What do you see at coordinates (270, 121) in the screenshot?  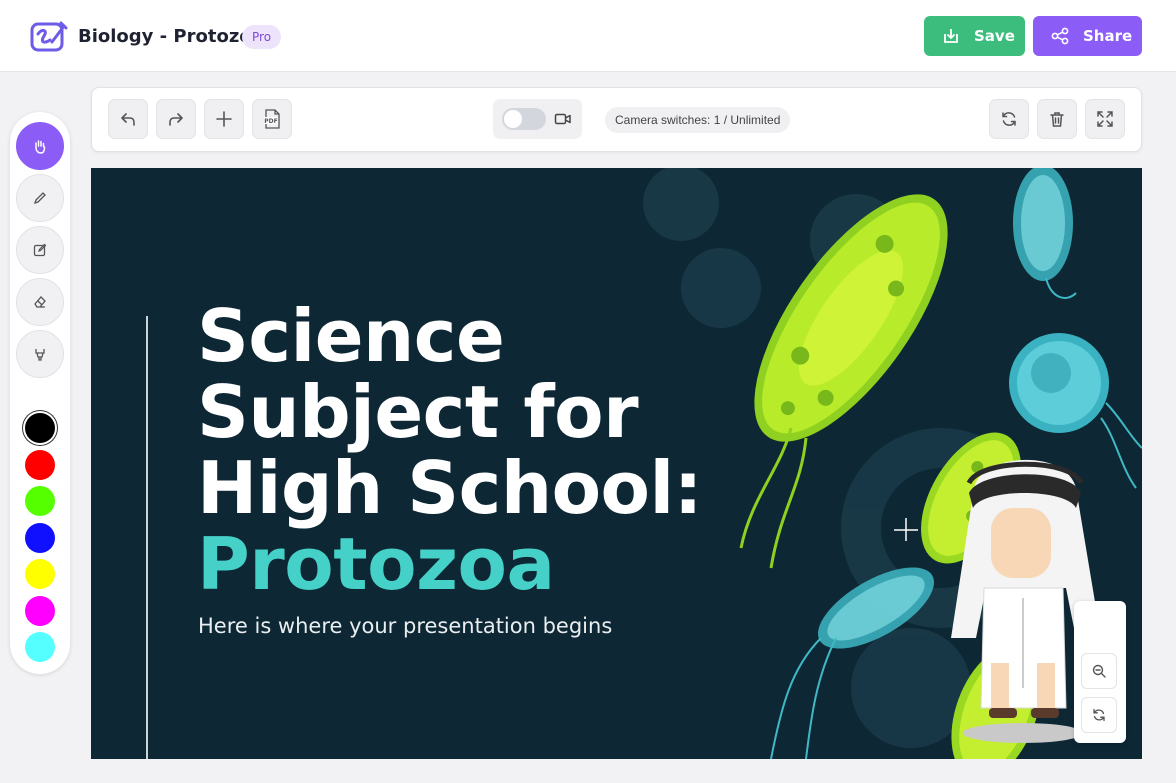 I see `svg-text: PDF` at bounding box center [270, 121].